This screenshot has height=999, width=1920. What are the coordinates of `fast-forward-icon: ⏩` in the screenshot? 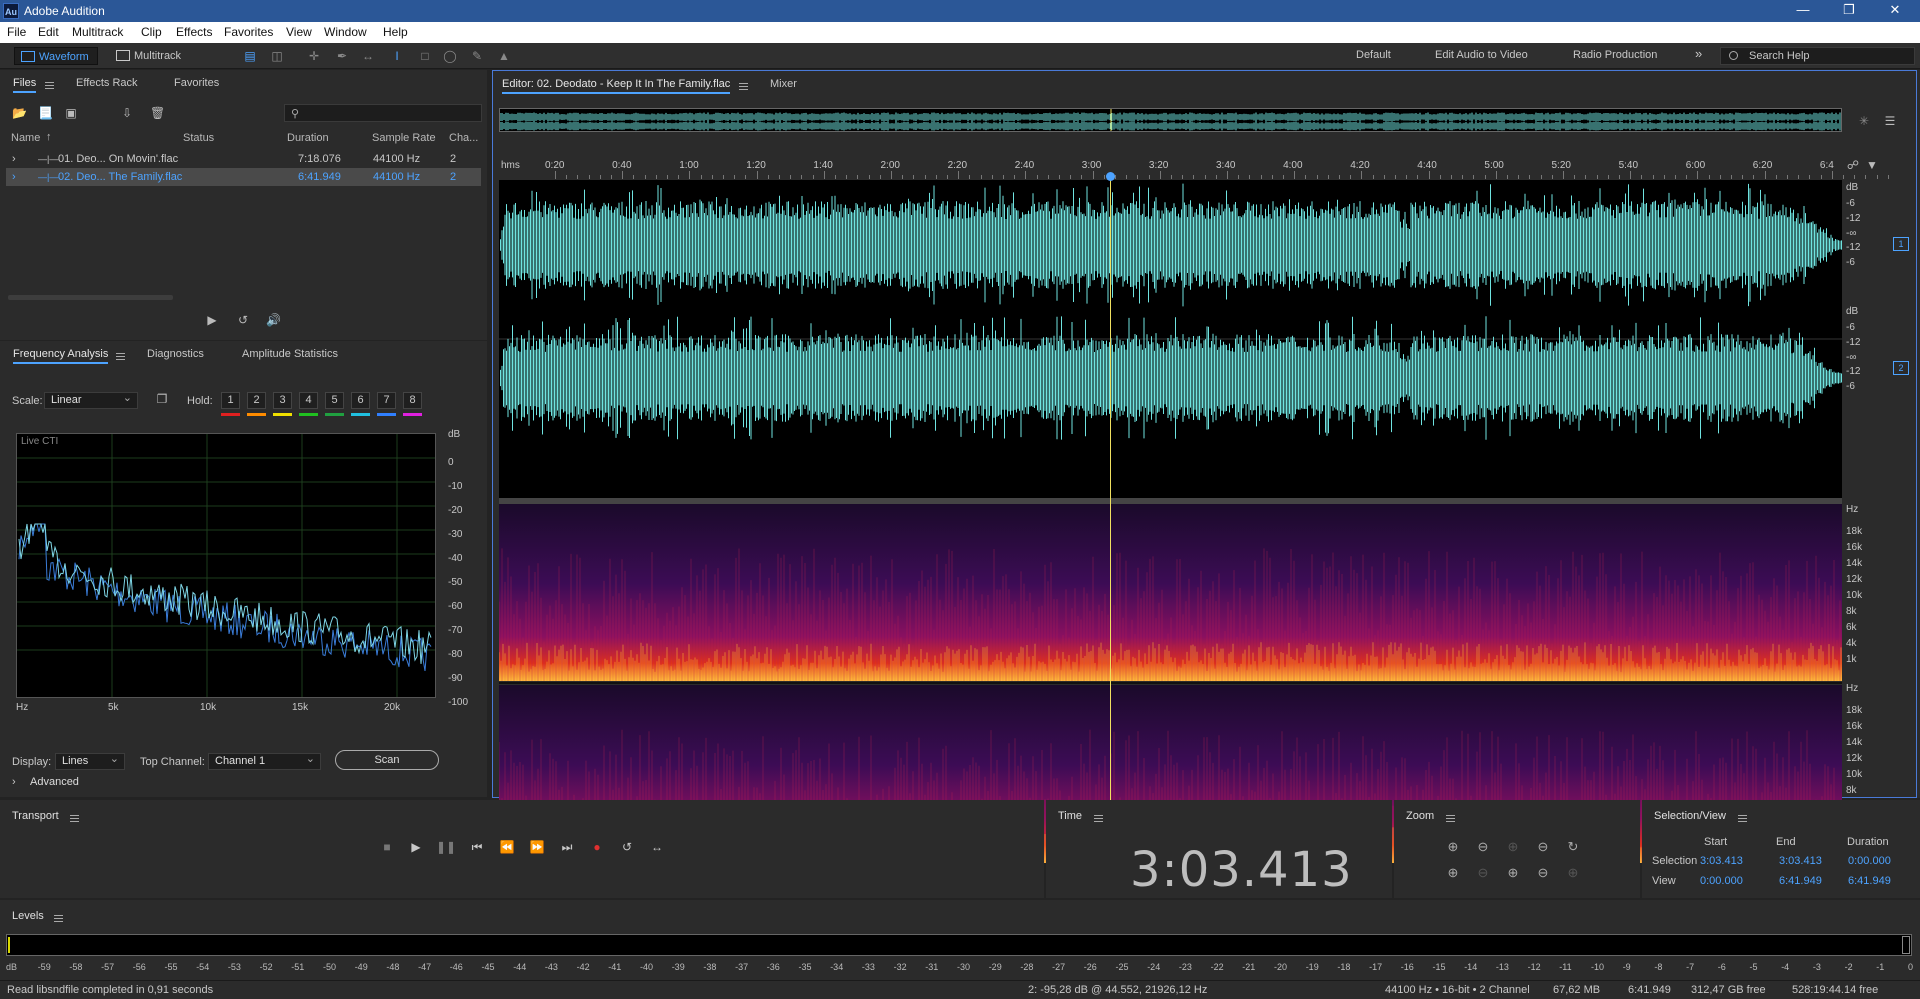 It's located at (537, 847).